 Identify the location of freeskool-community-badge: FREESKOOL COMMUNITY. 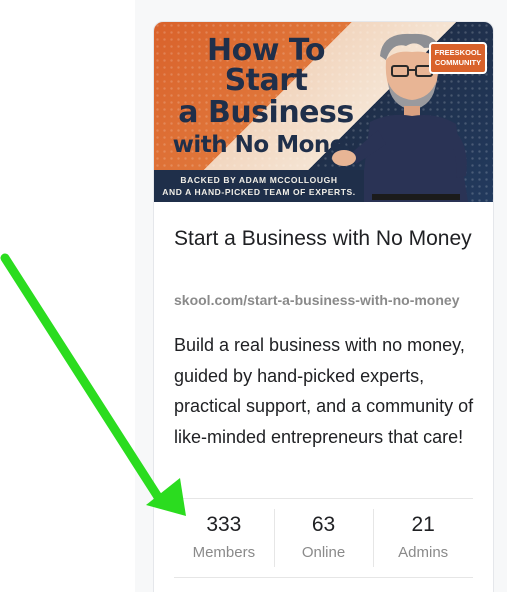
(458, 58).